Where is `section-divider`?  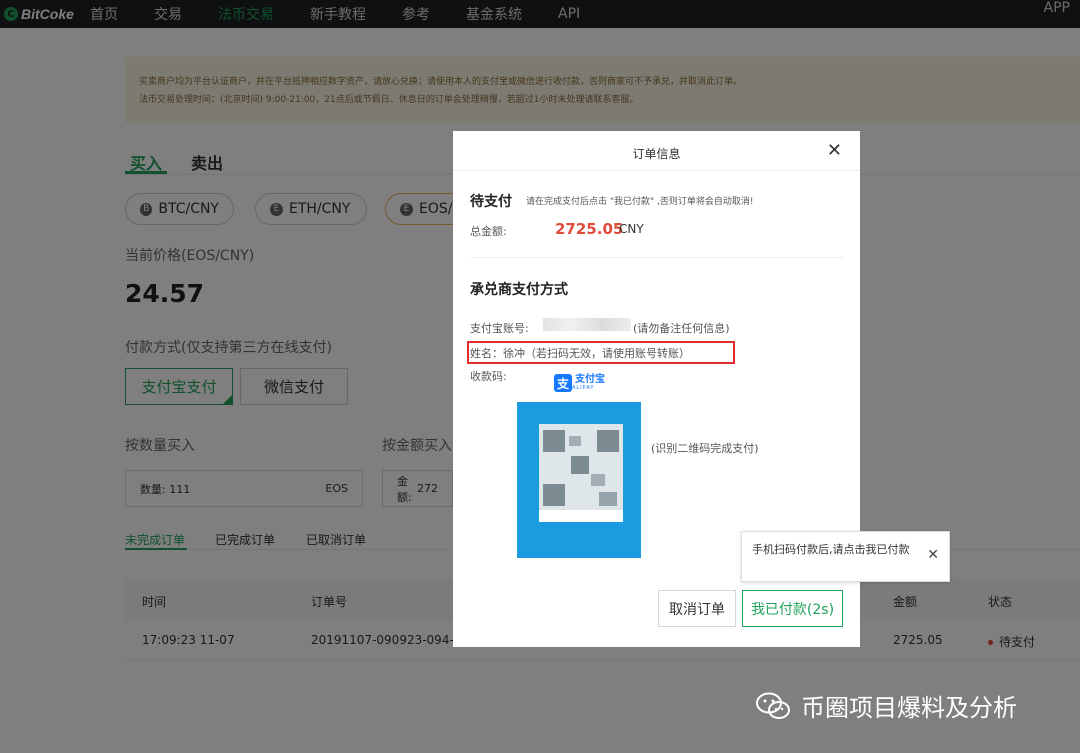 section-divider is located at coordinates (656, 257).